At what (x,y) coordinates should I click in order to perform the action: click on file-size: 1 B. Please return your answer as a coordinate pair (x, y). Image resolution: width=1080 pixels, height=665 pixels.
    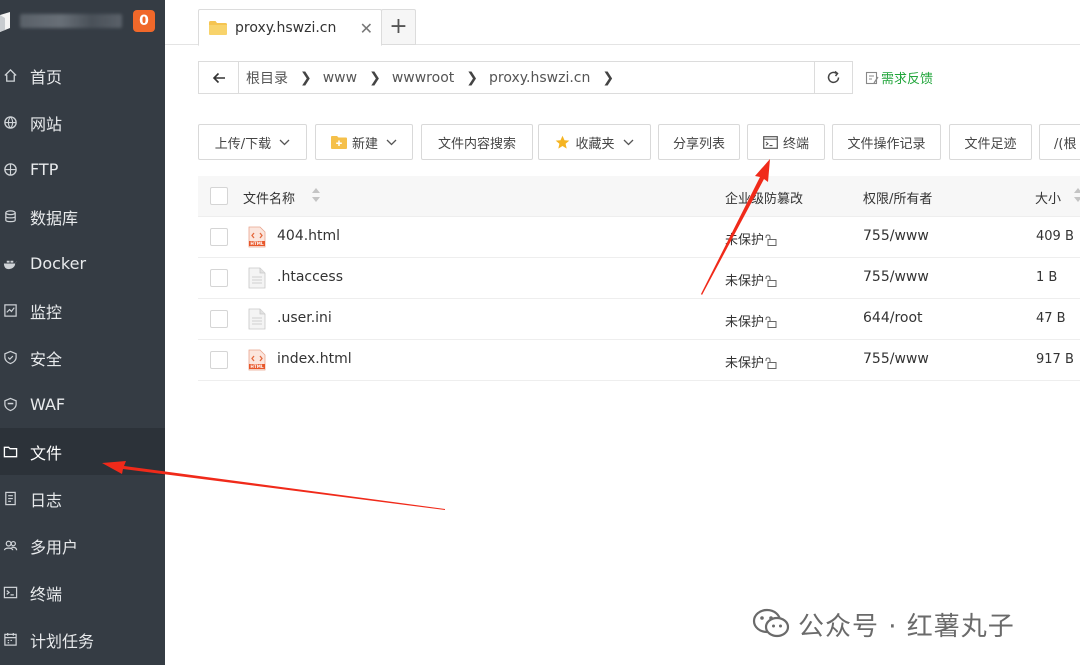
    Looking at the image, I should click on (1047, 277).